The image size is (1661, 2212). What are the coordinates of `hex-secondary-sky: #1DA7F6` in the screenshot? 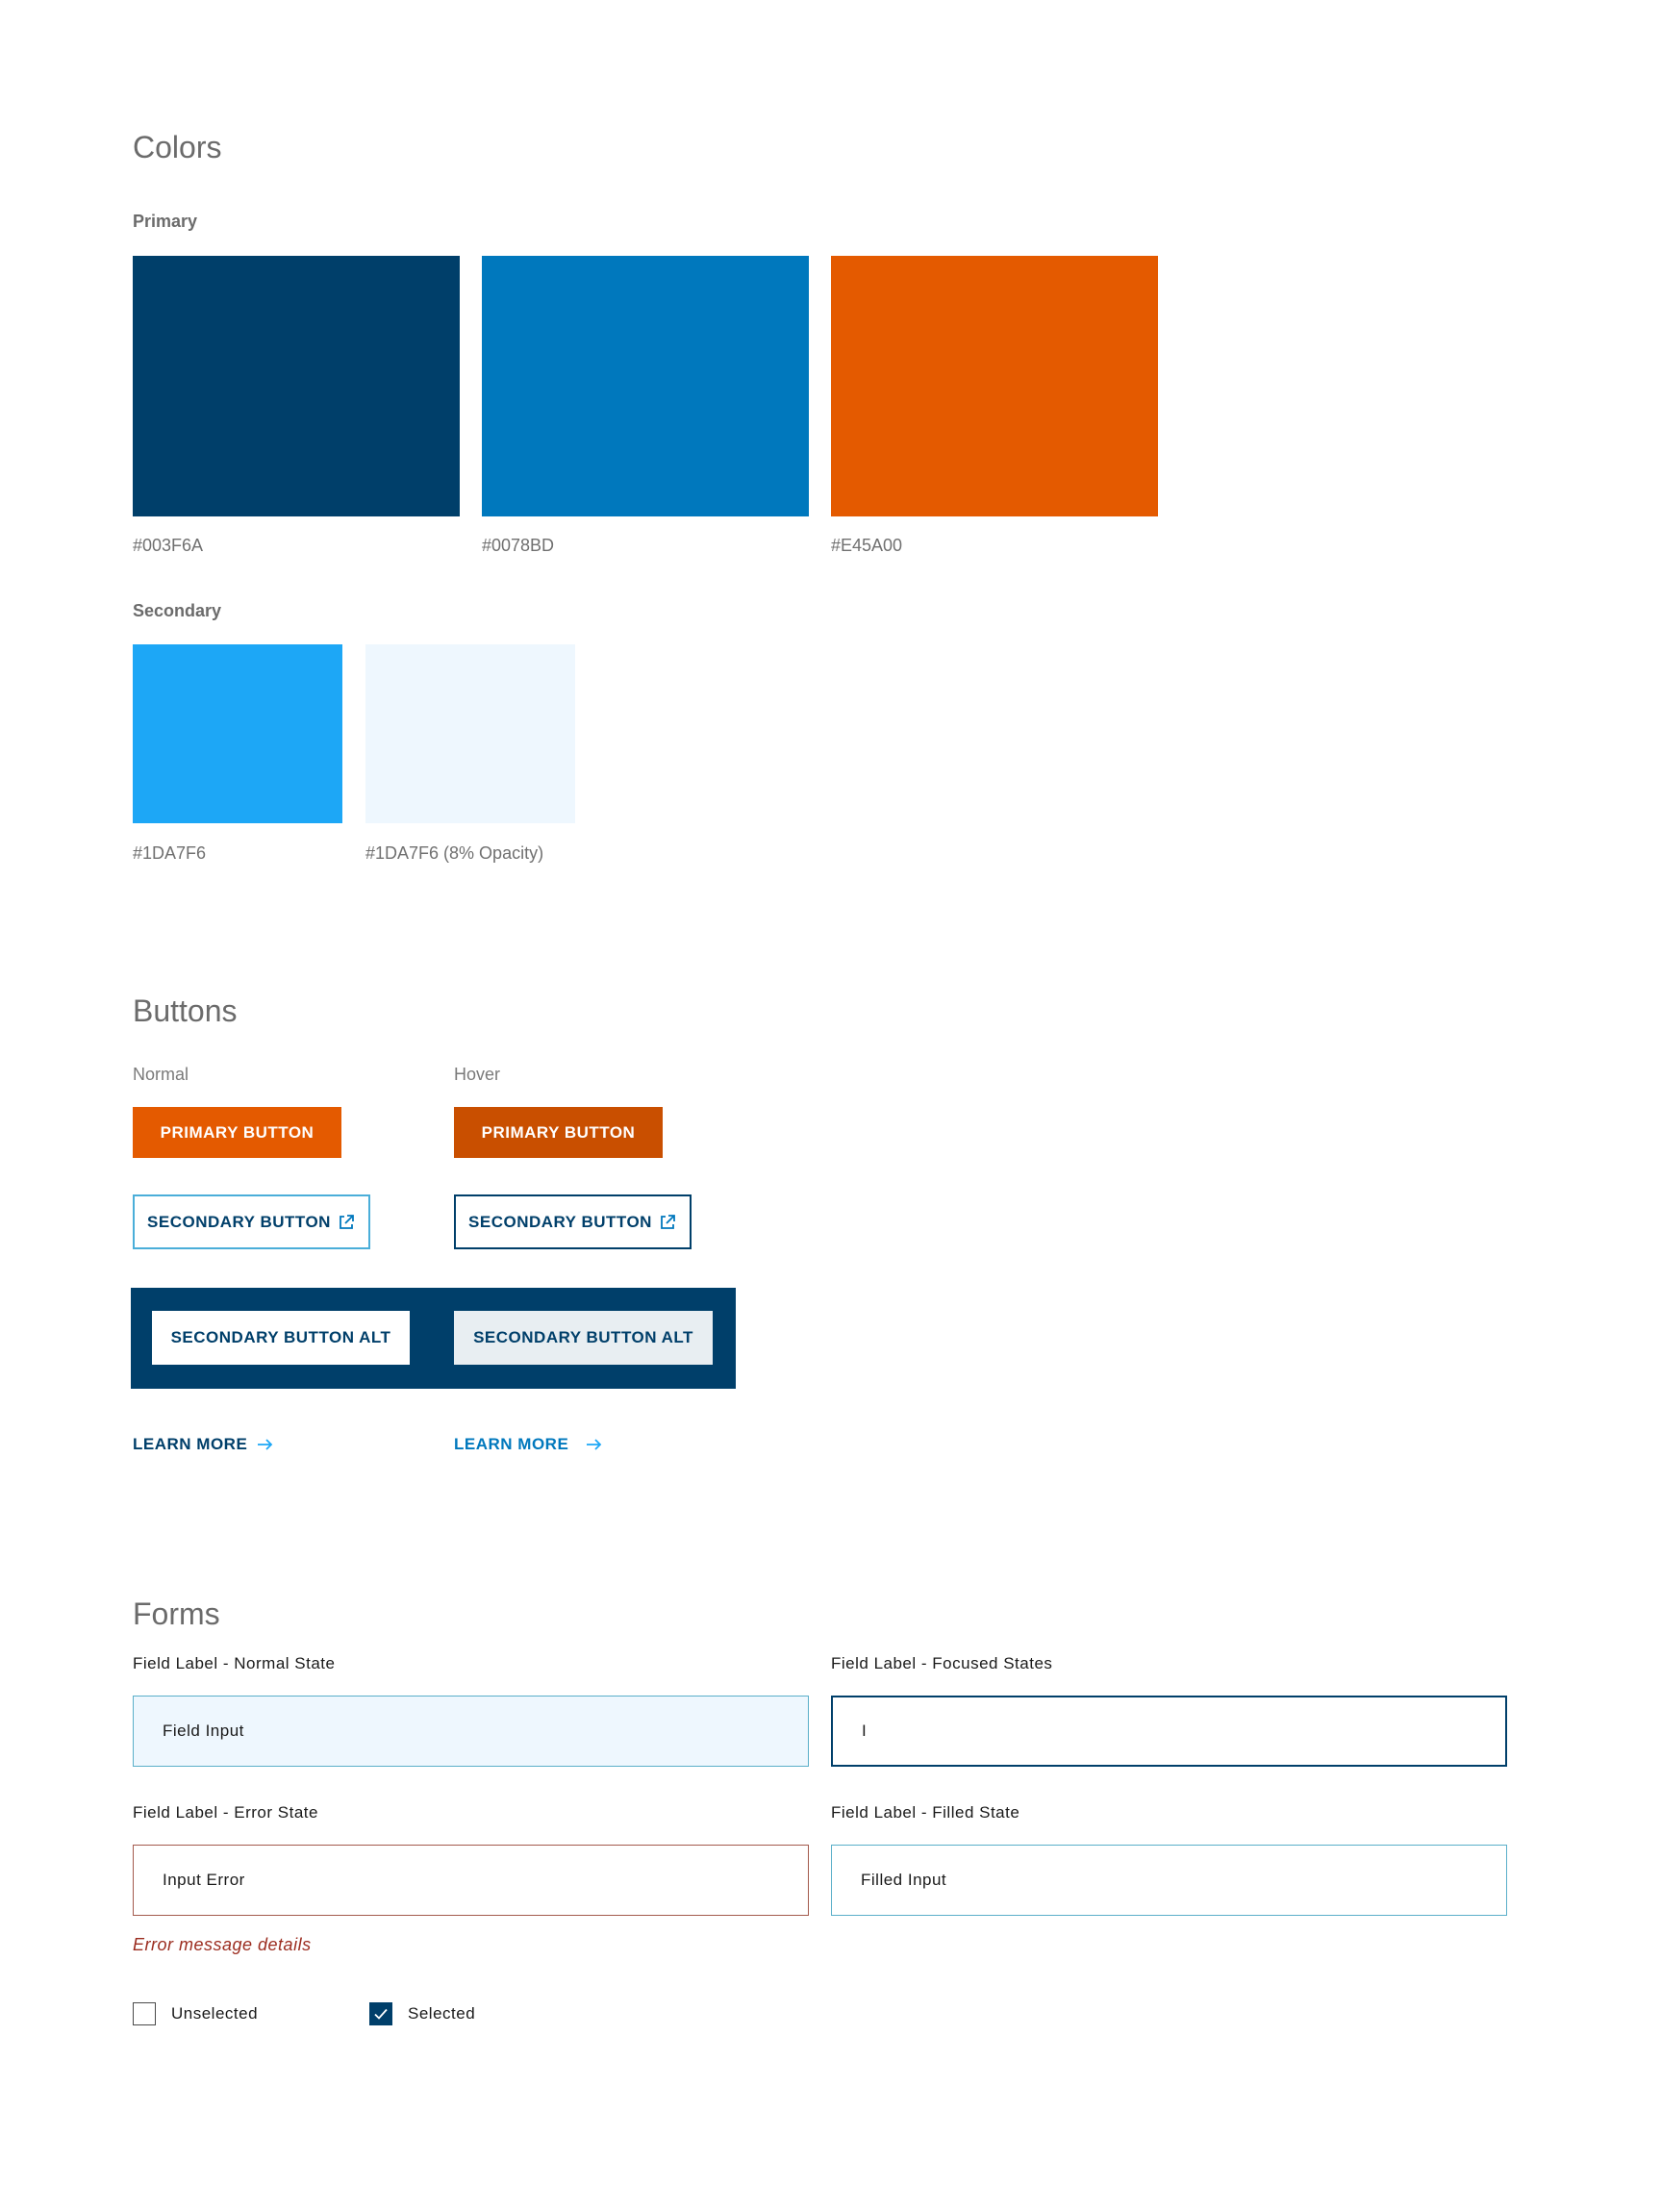 It's located at (170, 853).